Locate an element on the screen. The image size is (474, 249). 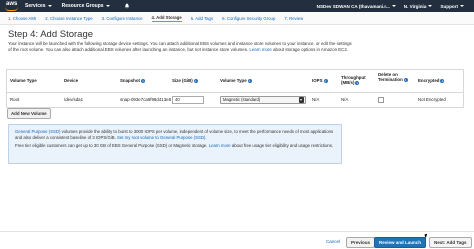
add-new-volume-button: Add New Volume is located at coordinates (29, 113).